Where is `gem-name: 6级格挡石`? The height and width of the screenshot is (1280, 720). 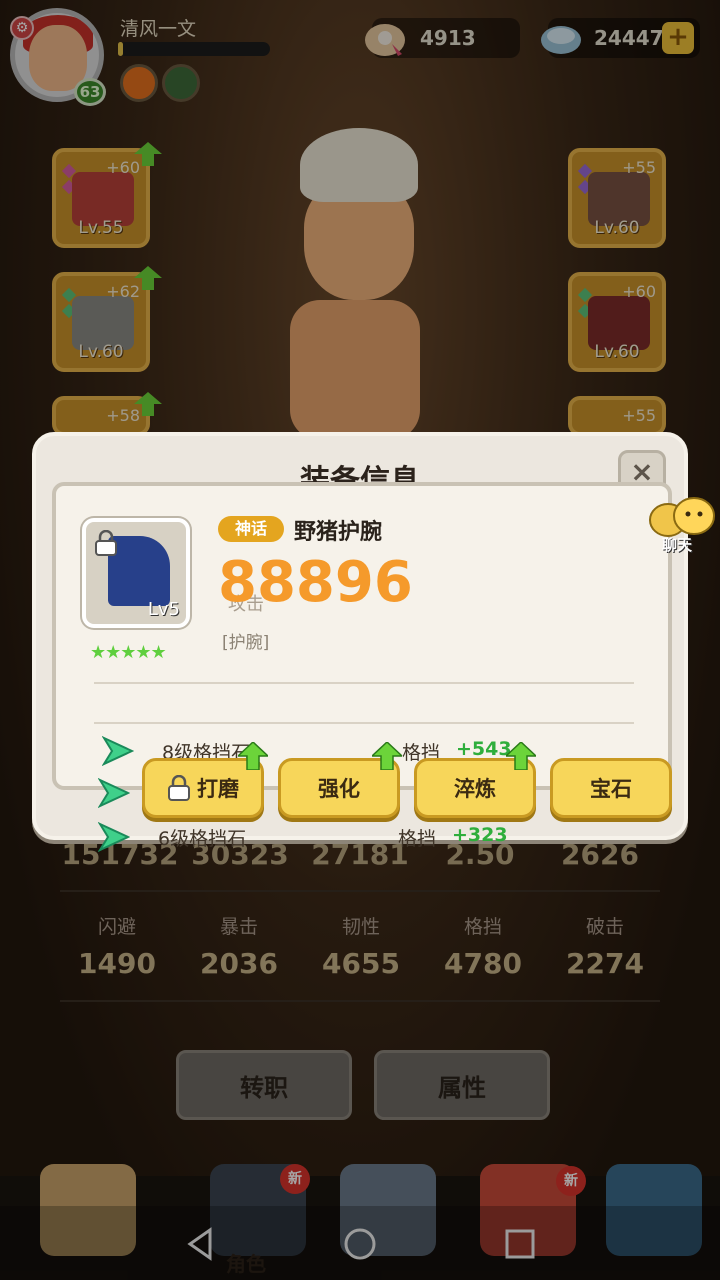
gem-name: 6级格挡石 is located at coordinates (202, 839).